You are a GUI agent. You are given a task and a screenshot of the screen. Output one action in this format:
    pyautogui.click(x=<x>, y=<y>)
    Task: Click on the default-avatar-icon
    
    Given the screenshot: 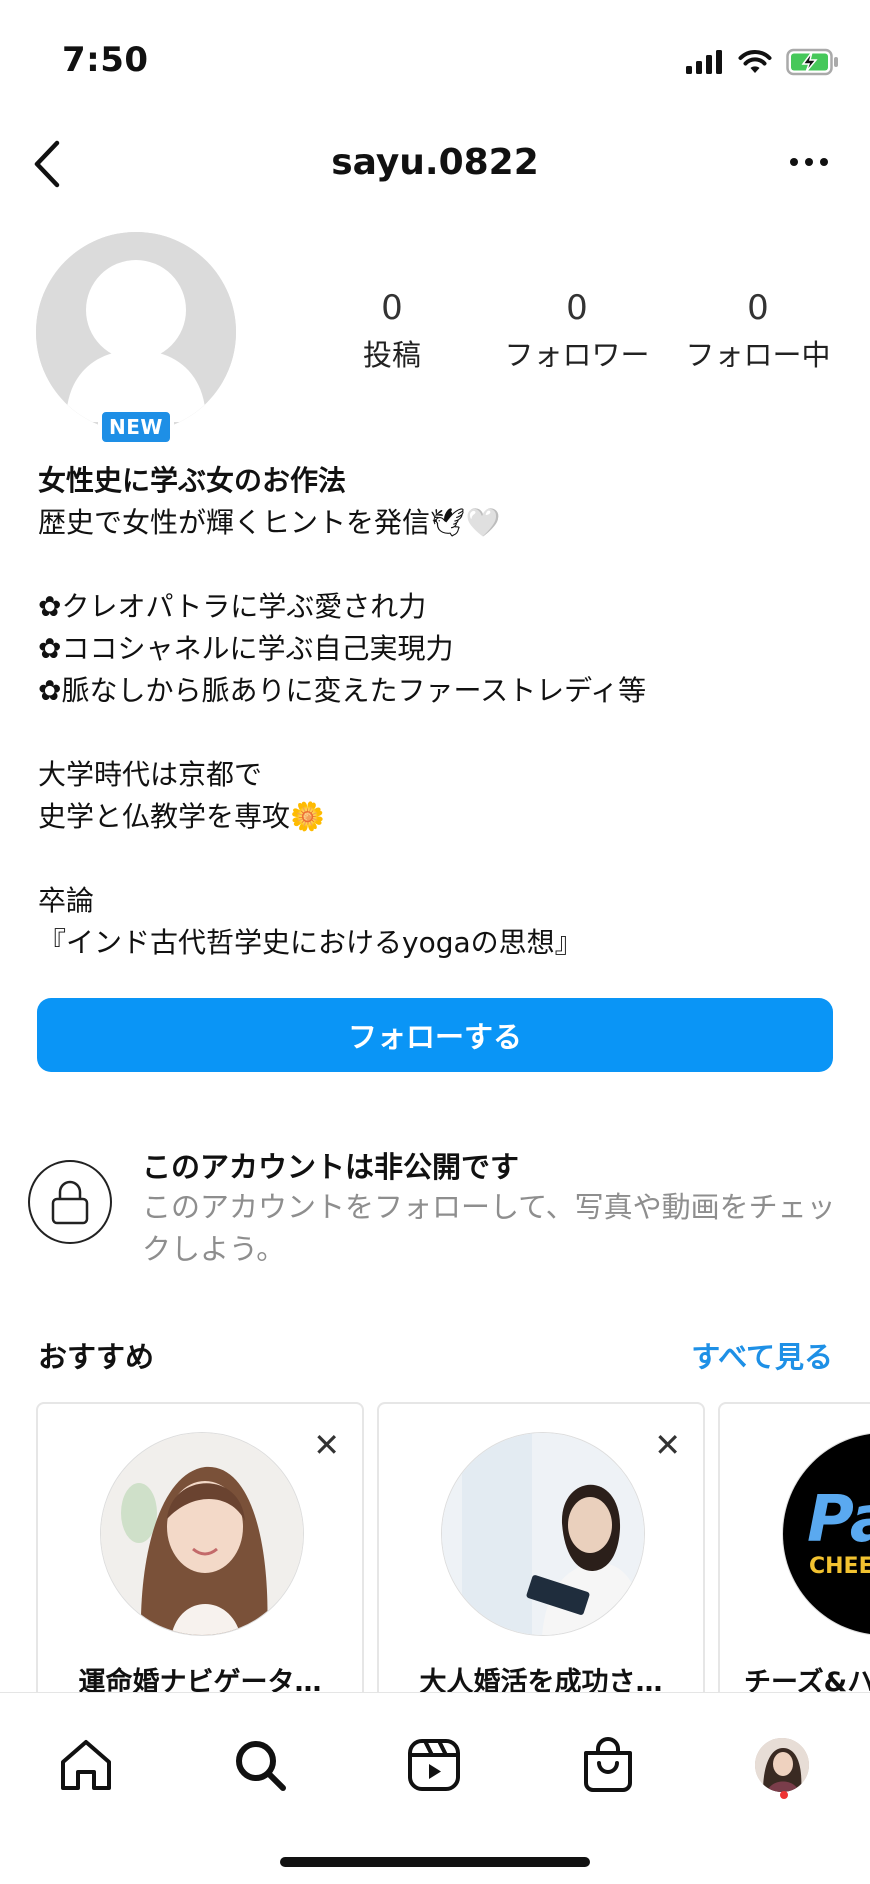 What is the action you would take?
    pyautogui.click(x=136, y=332)
    